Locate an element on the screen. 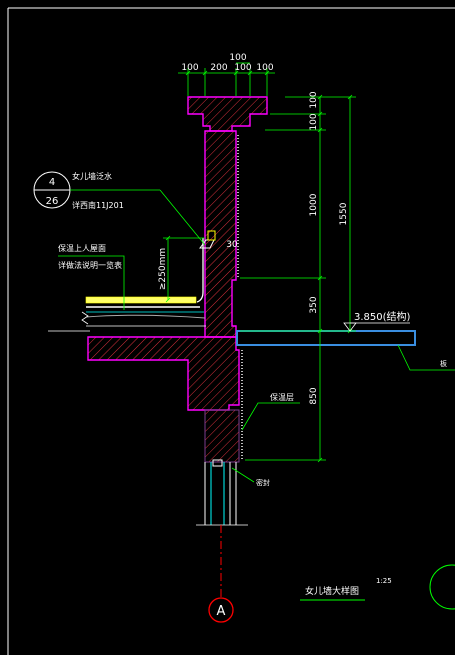 The width and height of the screenshot is (455, 655). dim-top-3: 100 is located at coordinates (242, 68).